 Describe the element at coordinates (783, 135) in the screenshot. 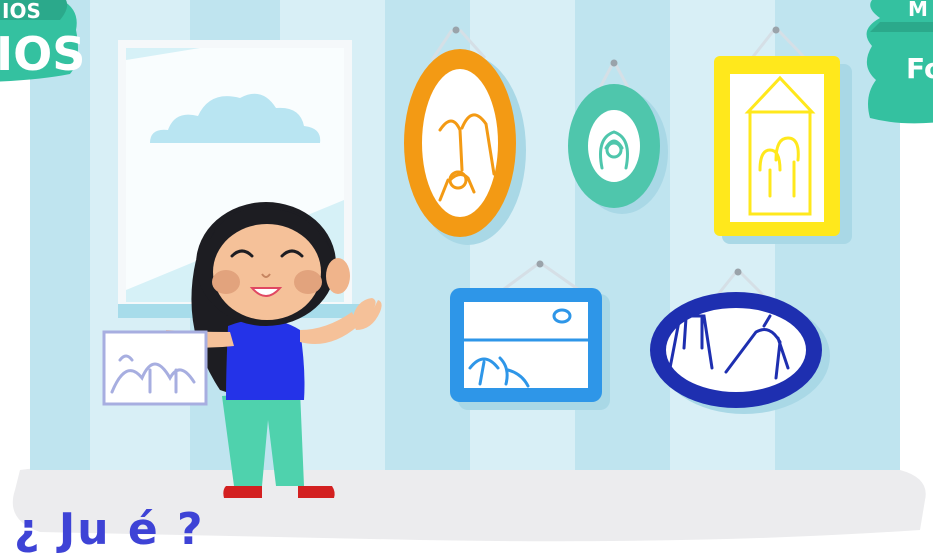

I see `frame-yellow-house` at that location.